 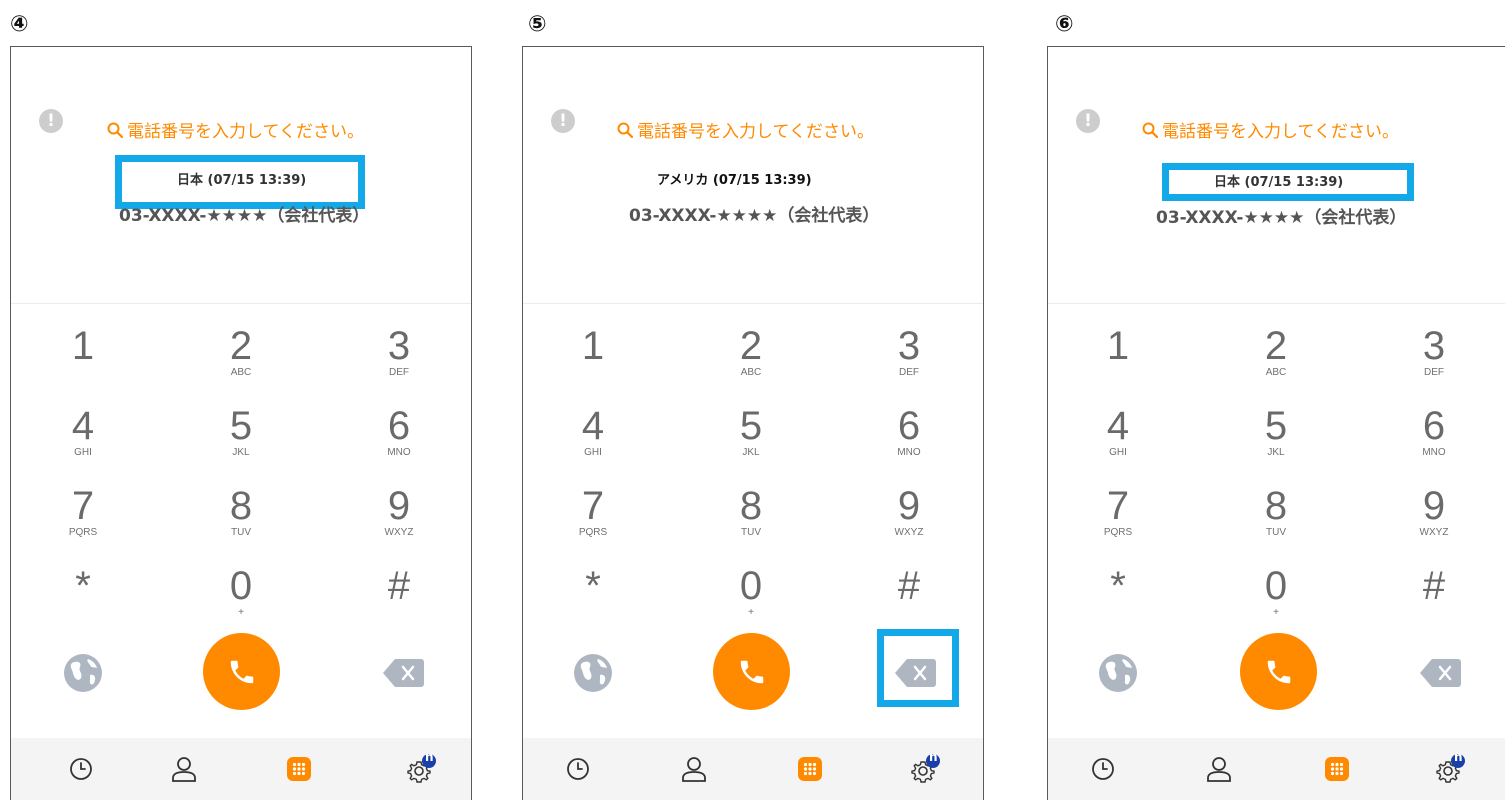 I want to click on step-number: ⑤, so click(x=537, y=24).